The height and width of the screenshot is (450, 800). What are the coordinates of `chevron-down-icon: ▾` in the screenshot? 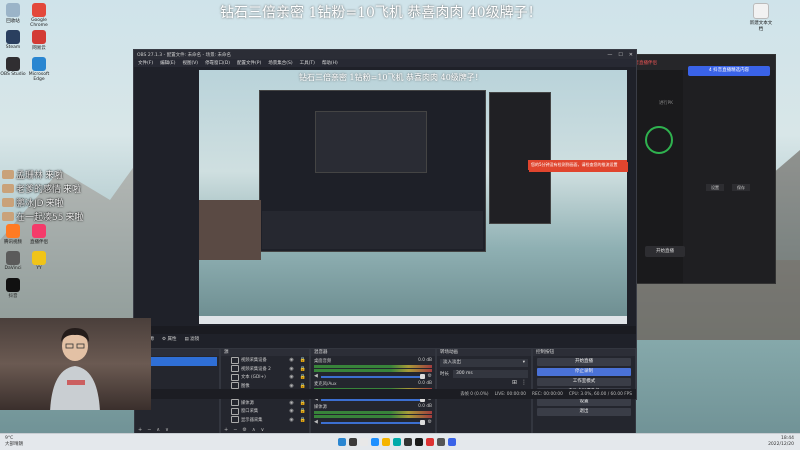 It's located at (523, 362).